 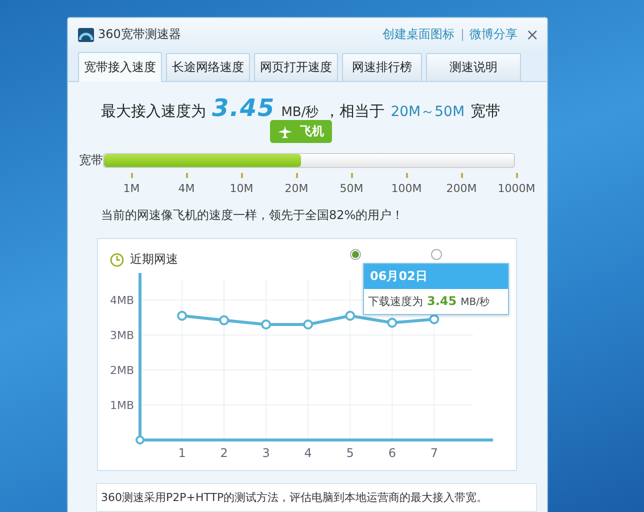 What do you see at coordinates (153, 111) in the screenshot?
I see `headline-text: 最大接入速度为` at bounding box center [153, 111].